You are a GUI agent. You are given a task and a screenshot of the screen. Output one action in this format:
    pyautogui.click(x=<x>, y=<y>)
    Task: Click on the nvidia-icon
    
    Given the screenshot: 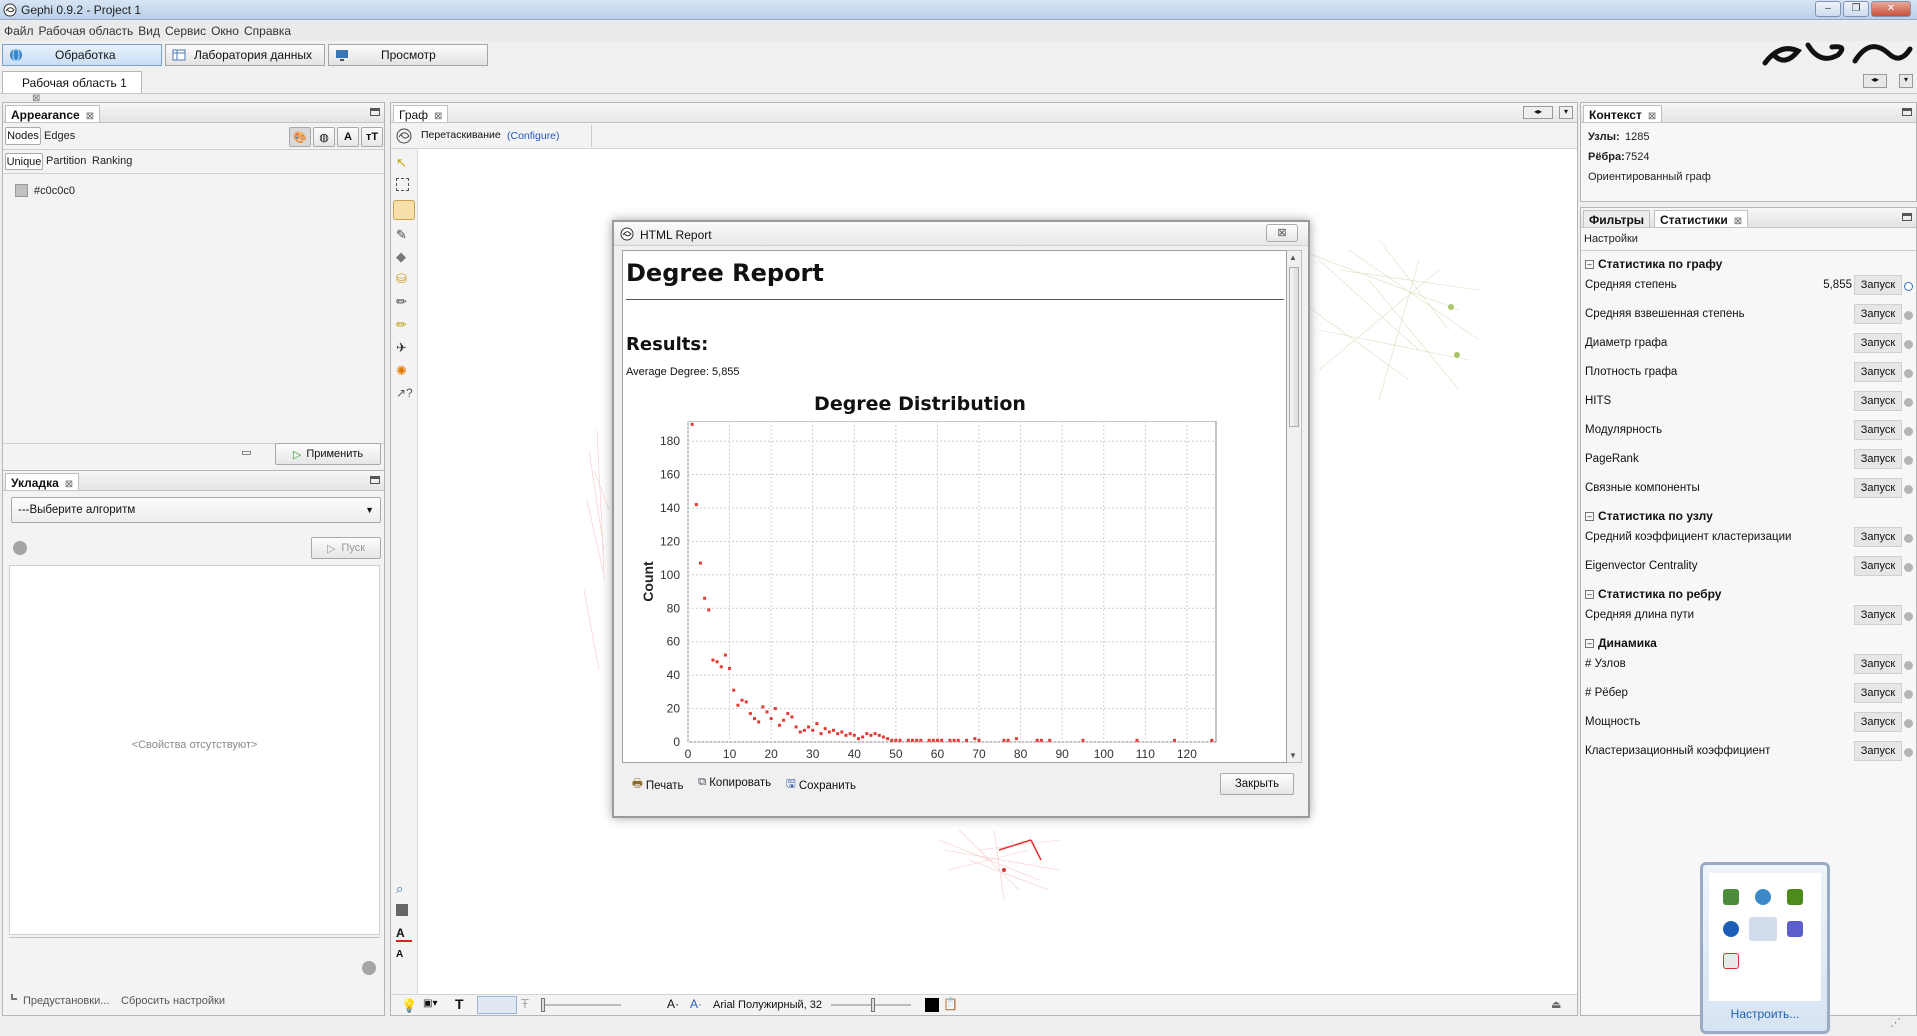 What is the action you would take?
    pyautogui.click(x=1795, y=897)
    